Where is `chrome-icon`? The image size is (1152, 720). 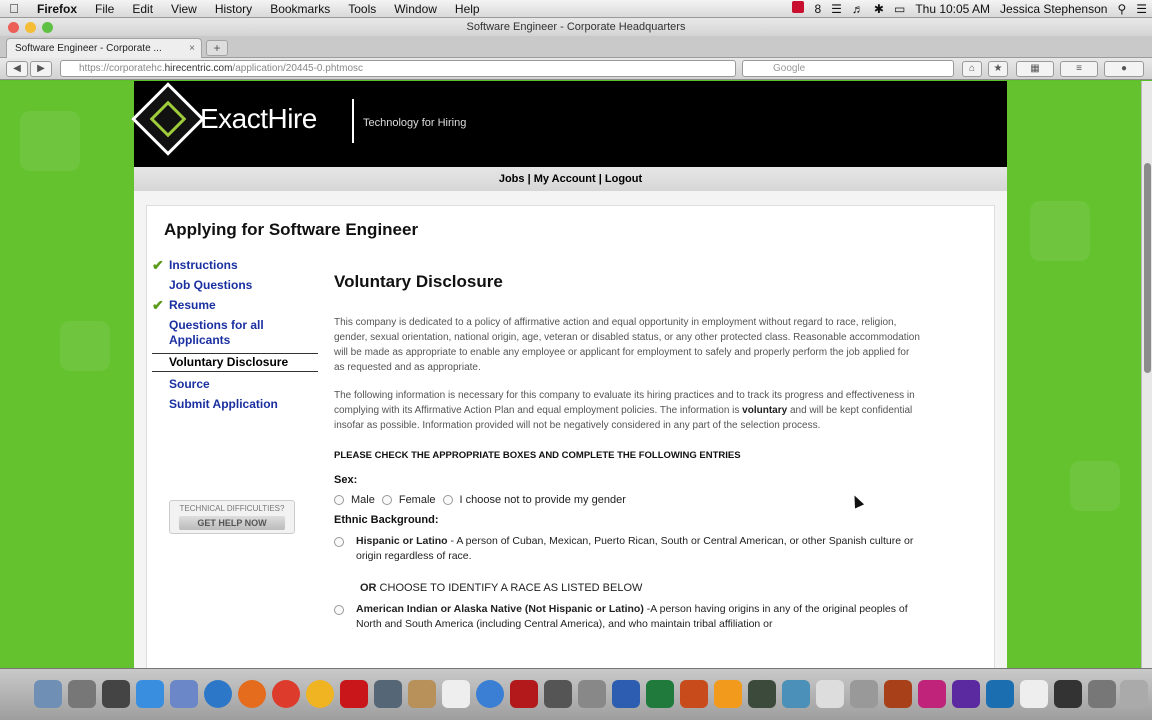
chrome-icon is located at coordinates (286, 694).